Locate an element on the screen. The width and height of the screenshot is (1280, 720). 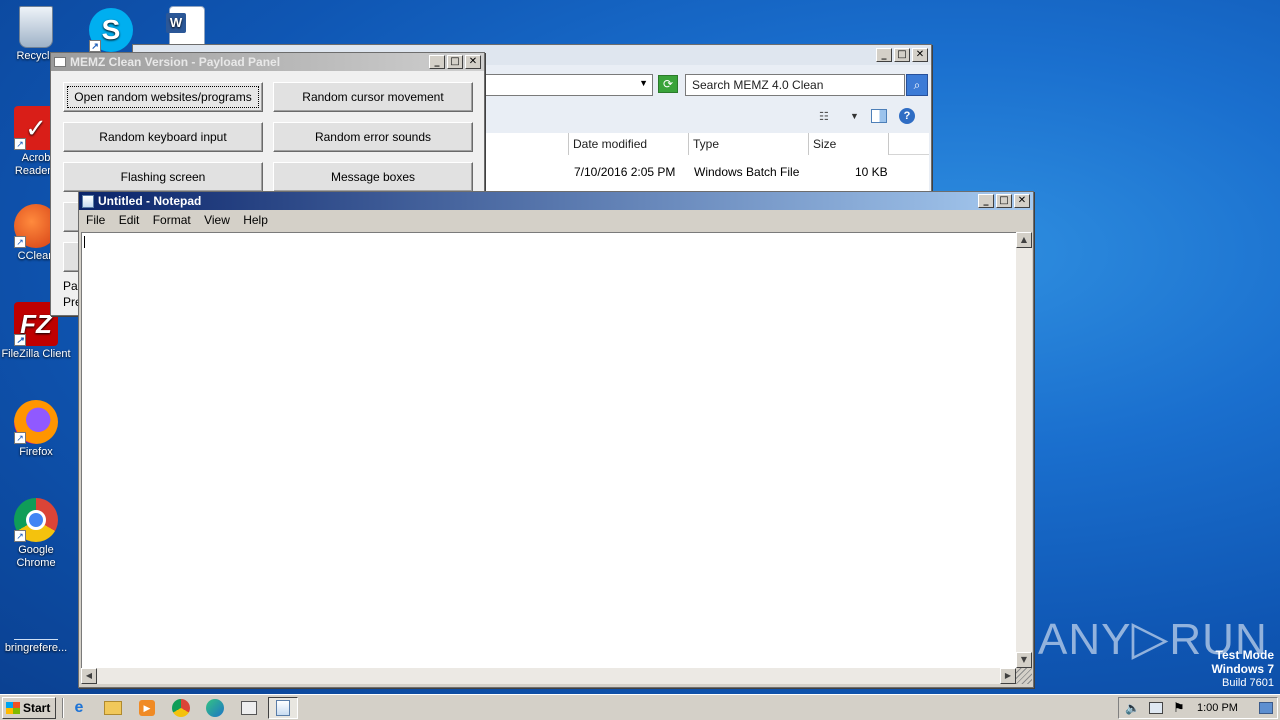
desktop-icon-chrome: ↗ Google Chrome is located at coordinates (36, 534).